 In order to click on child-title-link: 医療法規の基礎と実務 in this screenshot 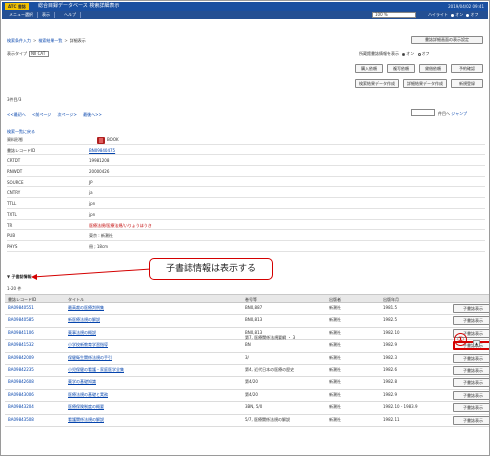, I will do `click(153, 395)`.